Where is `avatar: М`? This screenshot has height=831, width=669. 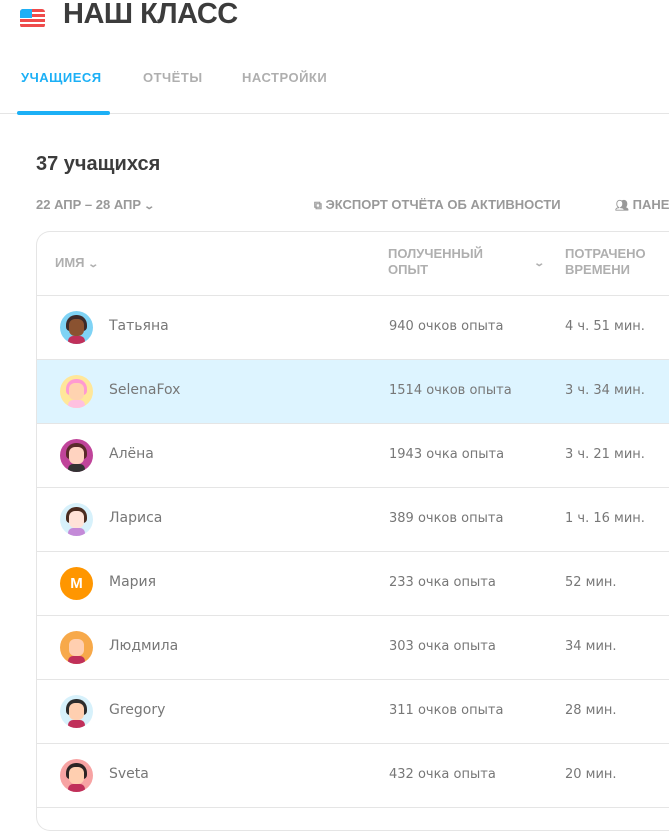 avatar: М is located at coordinates (76, 583).